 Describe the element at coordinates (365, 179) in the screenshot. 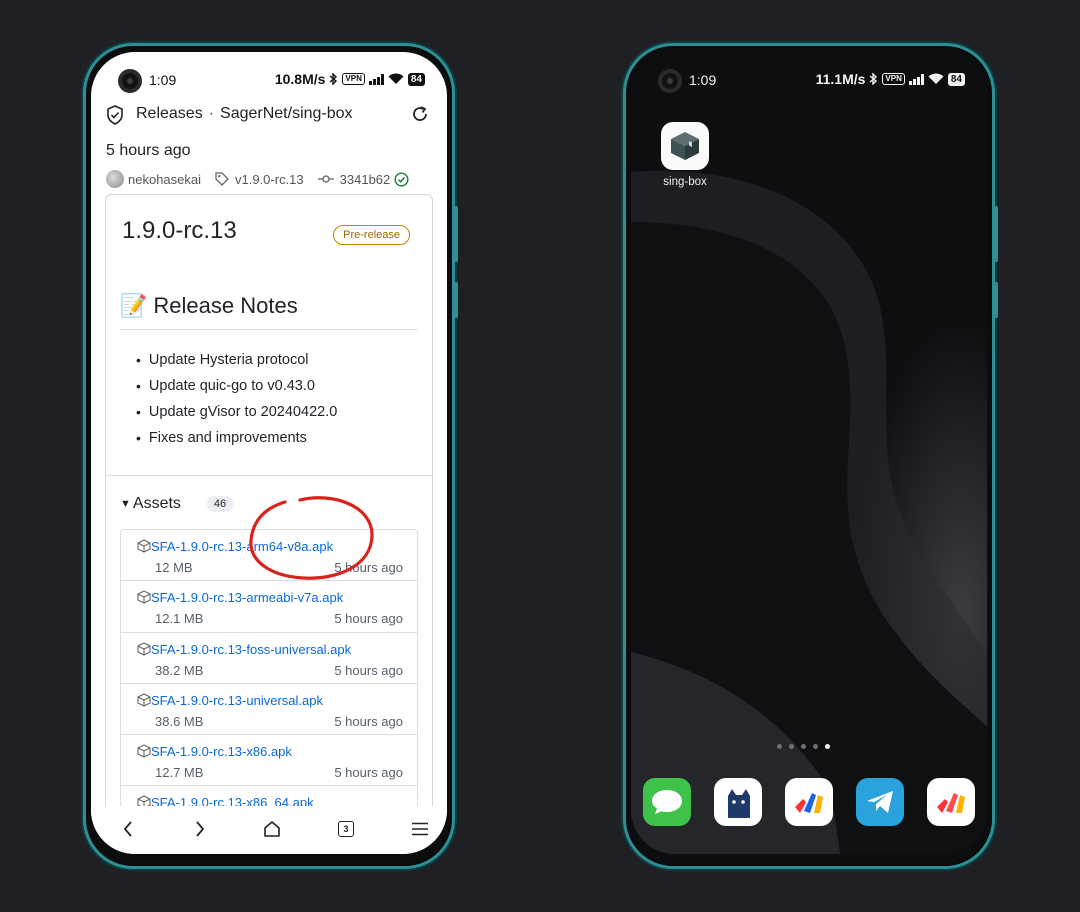

I see `commit-link: 3341b62` at that location.